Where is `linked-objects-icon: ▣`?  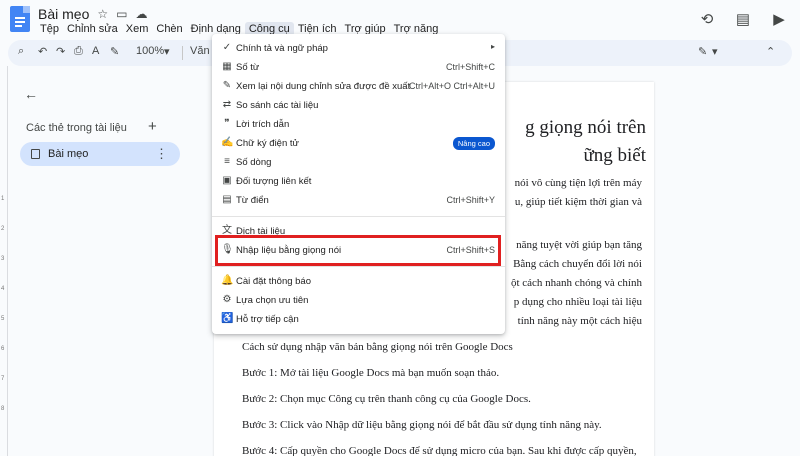 linked-objects-icon: ▣ is located at coordinates (227, 180).